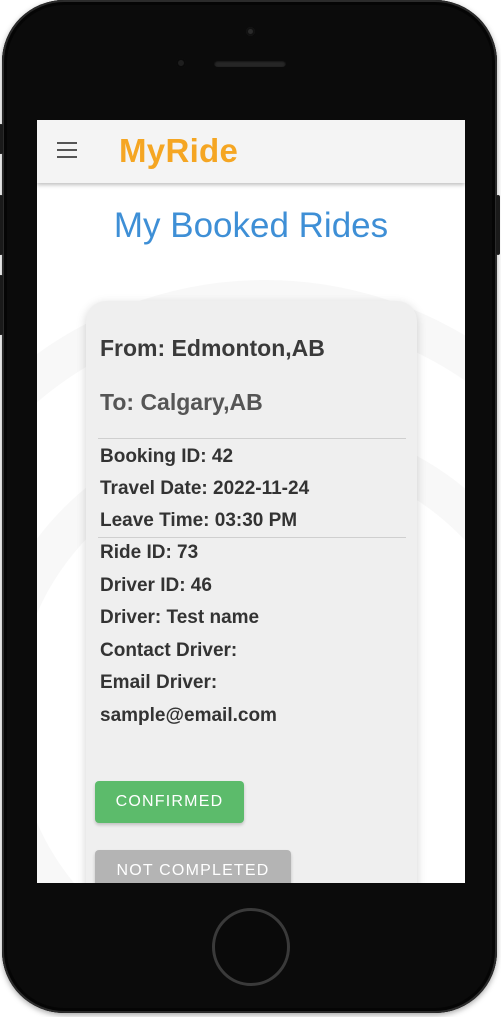 The image size is (501, 1017). What do you see at coordinates (250, 63) in the screenshot?
I see `earpiece-speaker` at bounding box center [250, 63].